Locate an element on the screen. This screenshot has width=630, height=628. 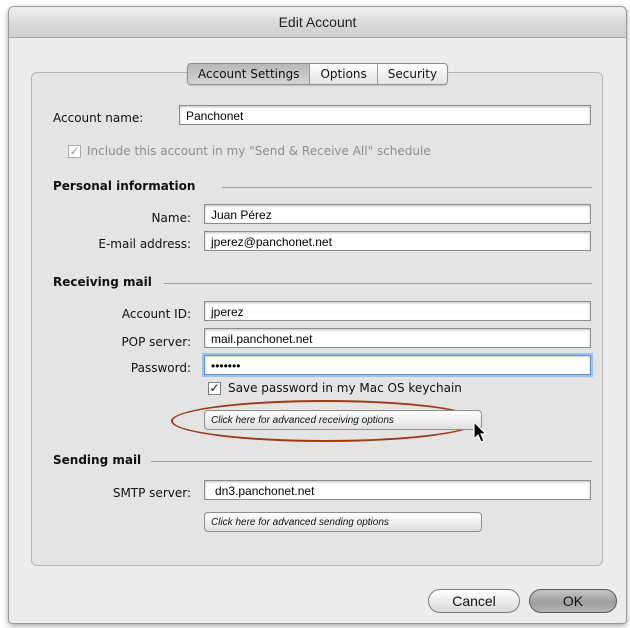
receiving-mail-heading: Receiving mail is located at coordinates (102, 282).